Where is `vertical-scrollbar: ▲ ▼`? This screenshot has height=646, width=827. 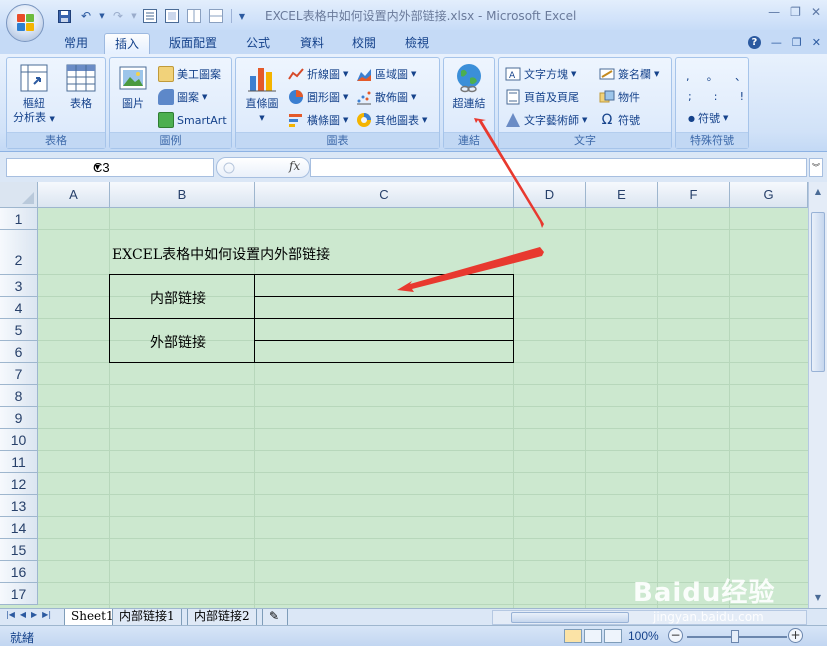
vertical-scrollbar: ▲ ▼ is located at coordinates (817, 395).